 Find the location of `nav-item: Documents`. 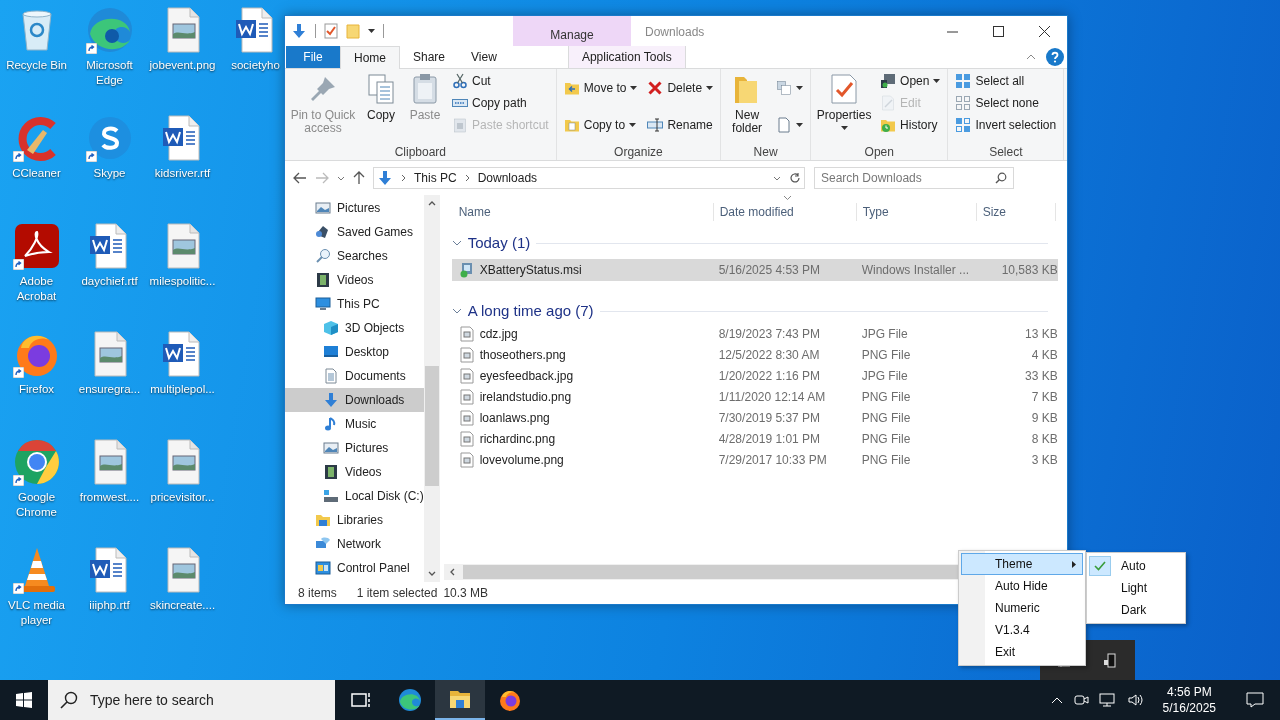

nav-item: Documents is located at coordinates (354, 376).